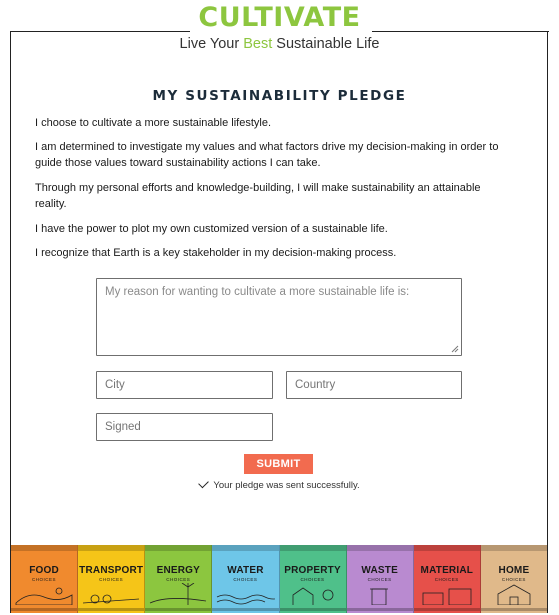 This screenshot has height=615, width=559. What do you see at coordinates (178, 570) in the screenshot?
I see `card-energy-label: ENERGY` at bounding box center [178, 570].